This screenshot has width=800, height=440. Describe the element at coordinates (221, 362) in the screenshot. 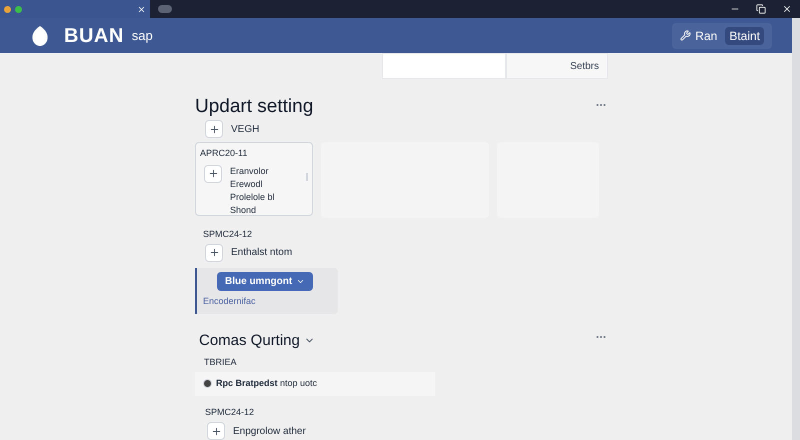

I see `group-label: TBRIEA` at that location.